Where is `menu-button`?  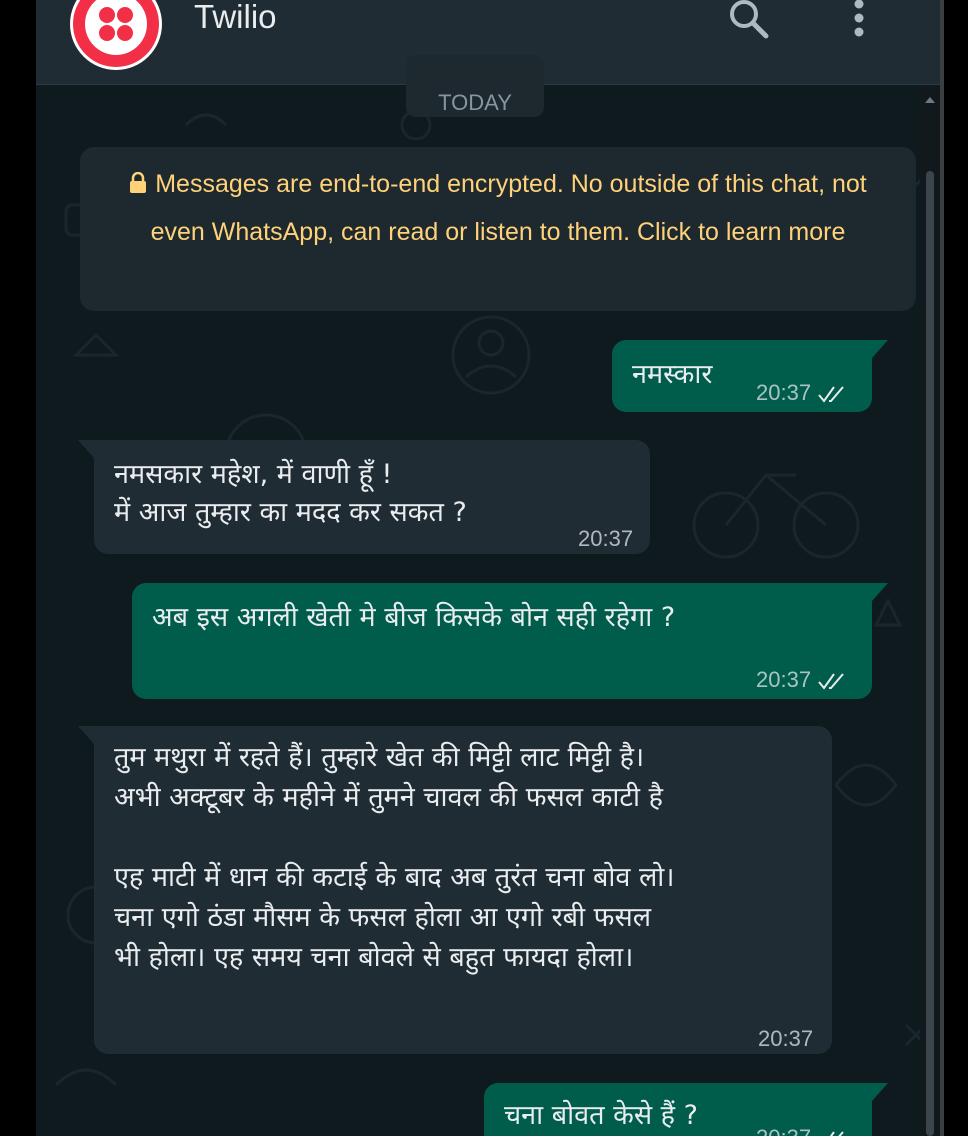 menu-button is located at coordinates (859, 22).